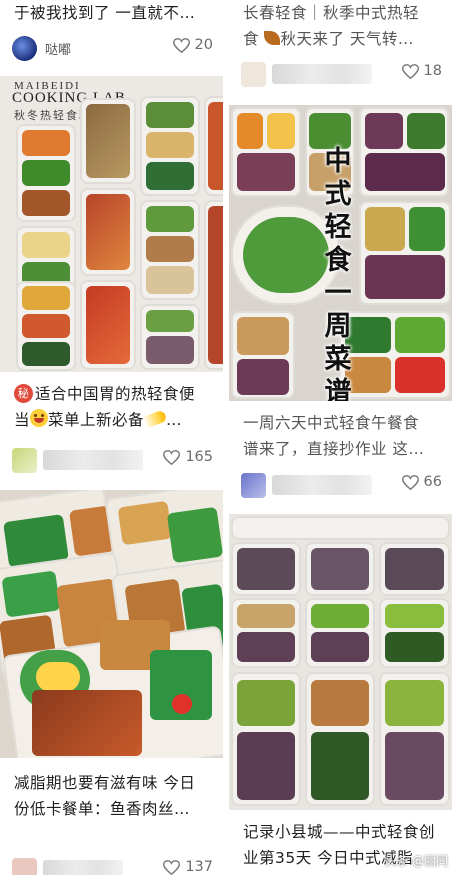 The width and height of the screenshot is (454, 875). I want to click on like-count: 165, so click(199, 457).